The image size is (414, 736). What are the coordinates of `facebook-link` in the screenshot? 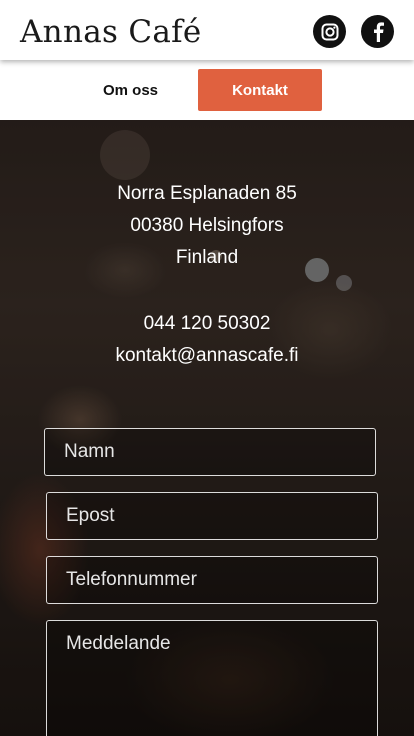 It's located at (377, 31).